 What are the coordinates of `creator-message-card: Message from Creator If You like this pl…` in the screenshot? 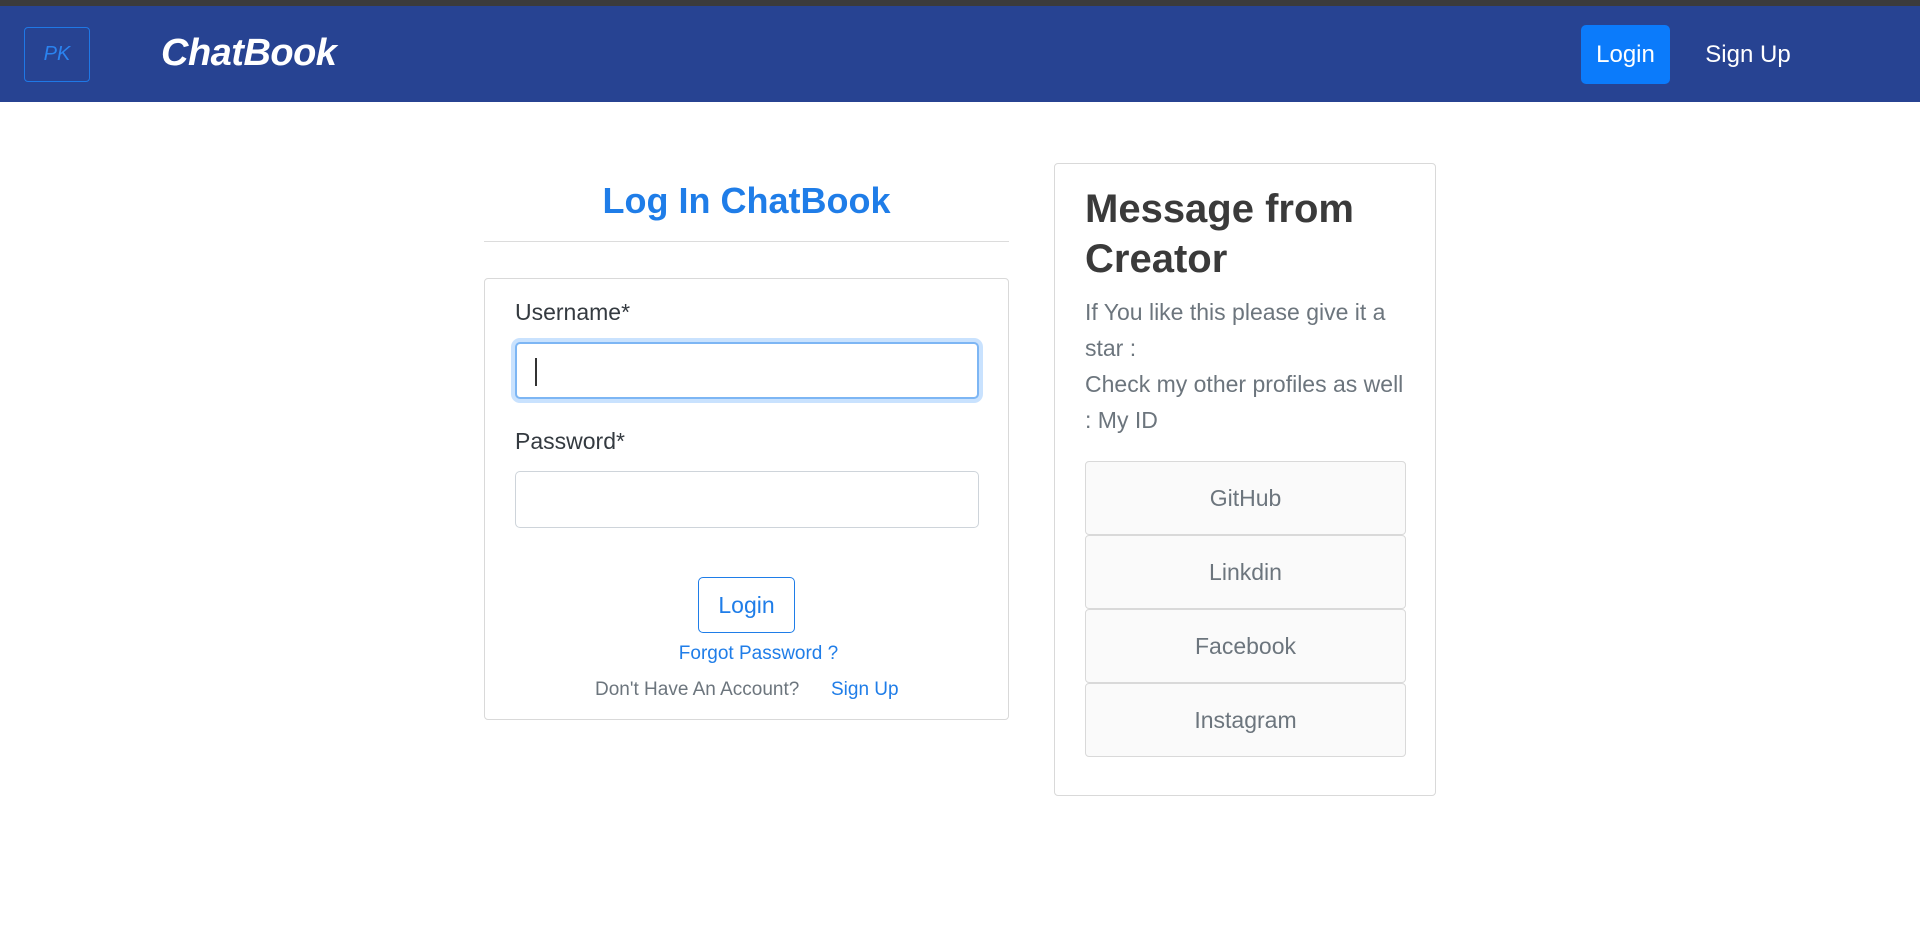 It's located at (1245, 479).